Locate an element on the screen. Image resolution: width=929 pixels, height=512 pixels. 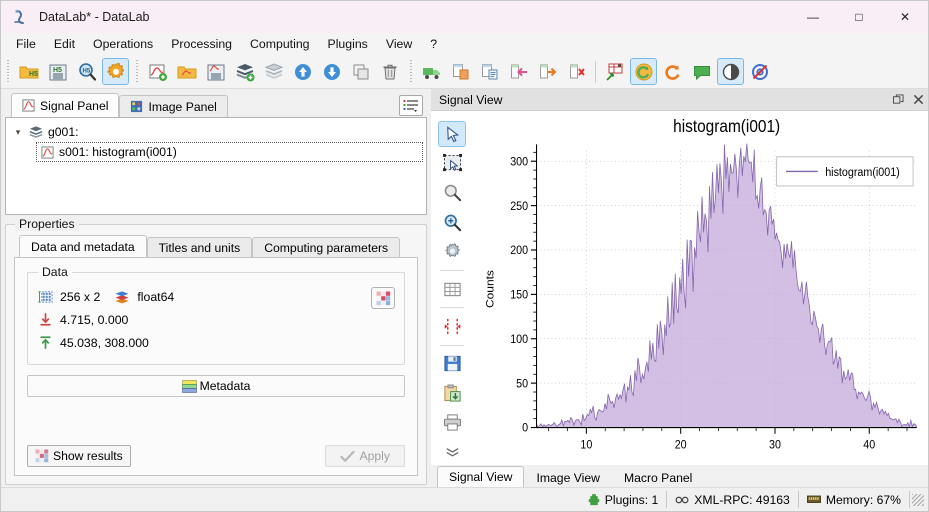
menu-edit: Edit is located at coordinates (64, 44).